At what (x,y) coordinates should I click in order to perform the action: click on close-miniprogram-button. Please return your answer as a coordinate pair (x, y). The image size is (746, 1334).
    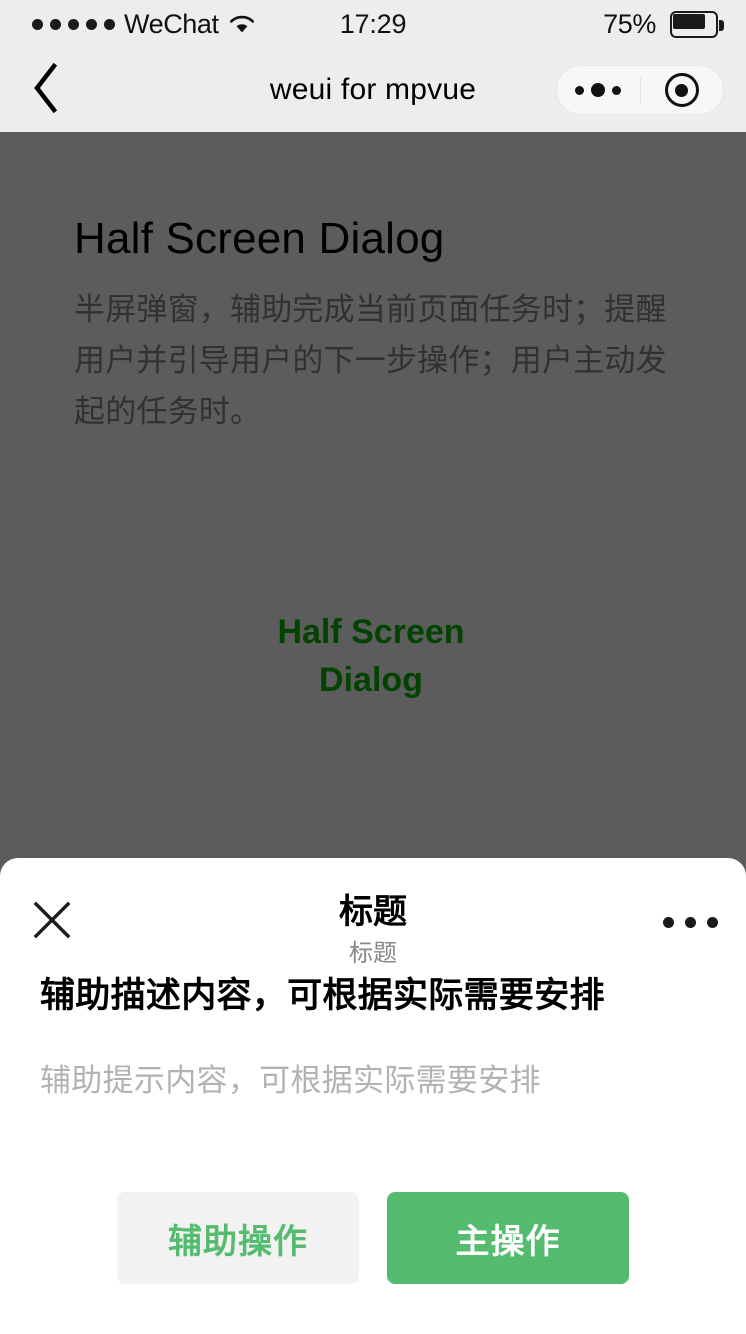
    Looking at the image, I should click on (682, 90).